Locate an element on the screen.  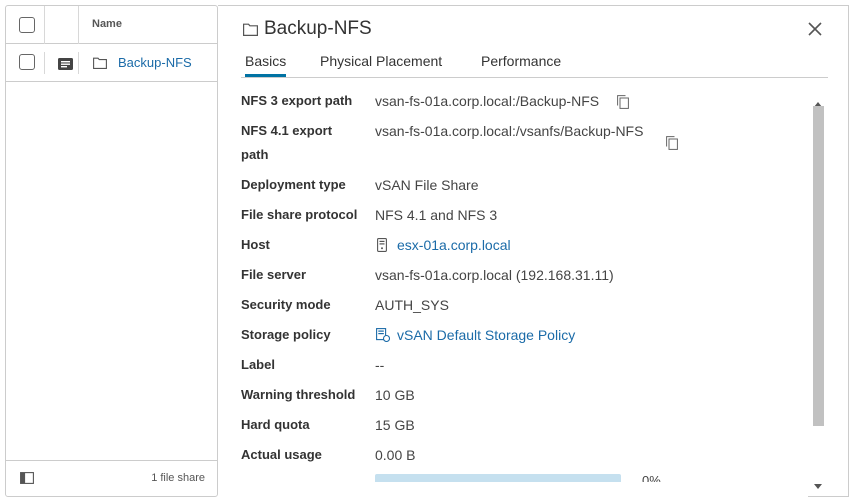
actual-usage-label: Actual usage is located at coordinates (281, 454).